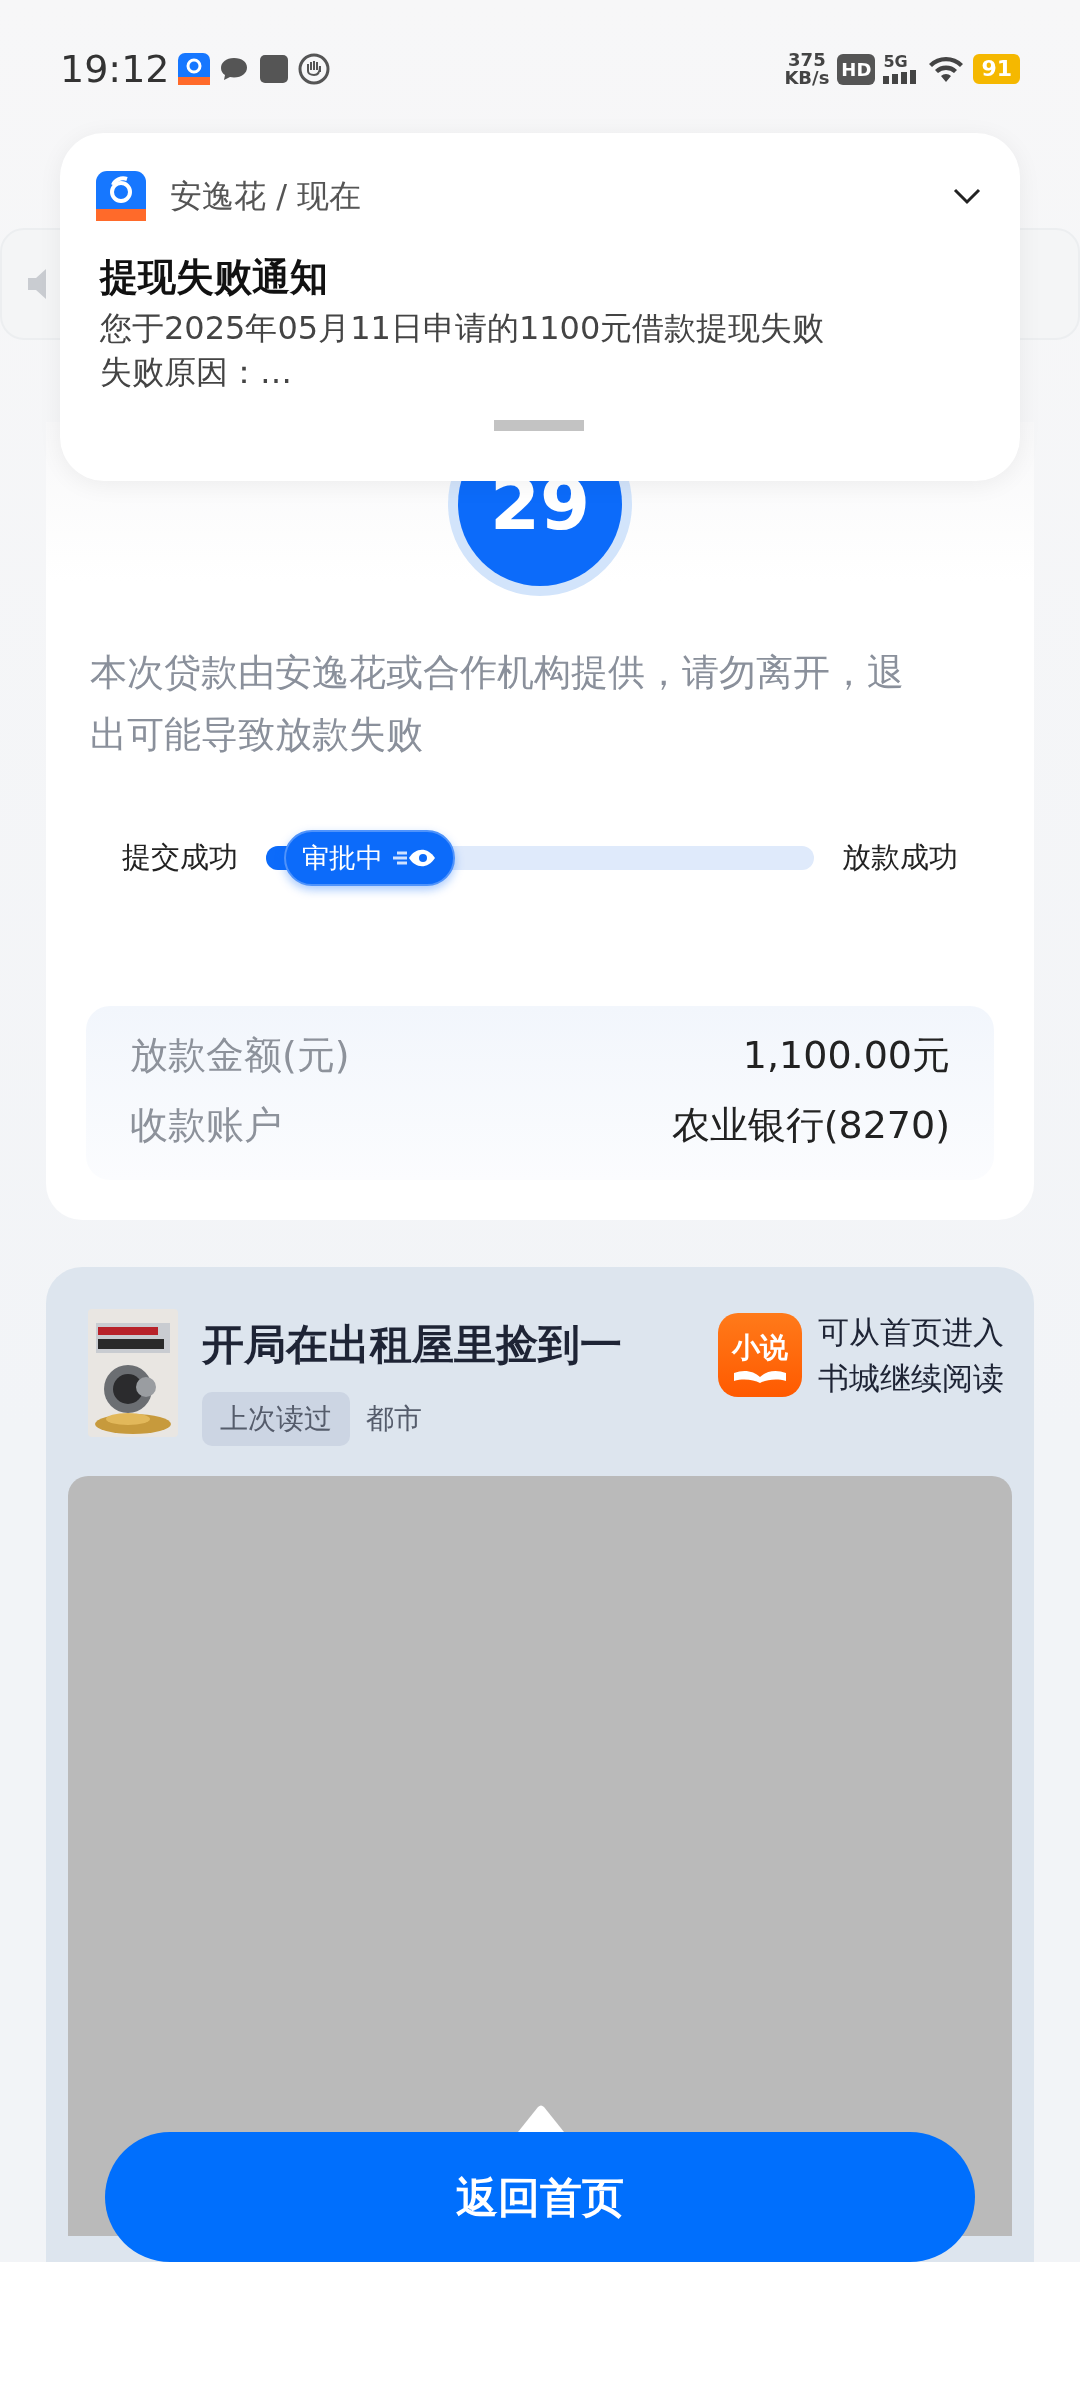 The image size is (1080, 2388). What do you see at coordinates (807, 60) in the screenshot?
I see `network-speed: 375` at bounding box center [807, 60].